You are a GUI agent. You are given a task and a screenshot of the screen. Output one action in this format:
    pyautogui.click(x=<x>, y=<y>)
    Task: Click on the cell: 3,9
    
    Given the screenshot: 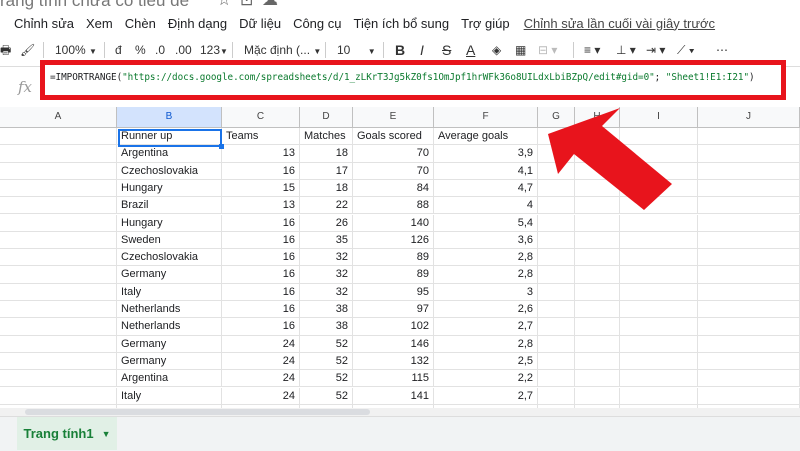 What is the action you would take?
    pyautogui.click(x=486, y=154)
    